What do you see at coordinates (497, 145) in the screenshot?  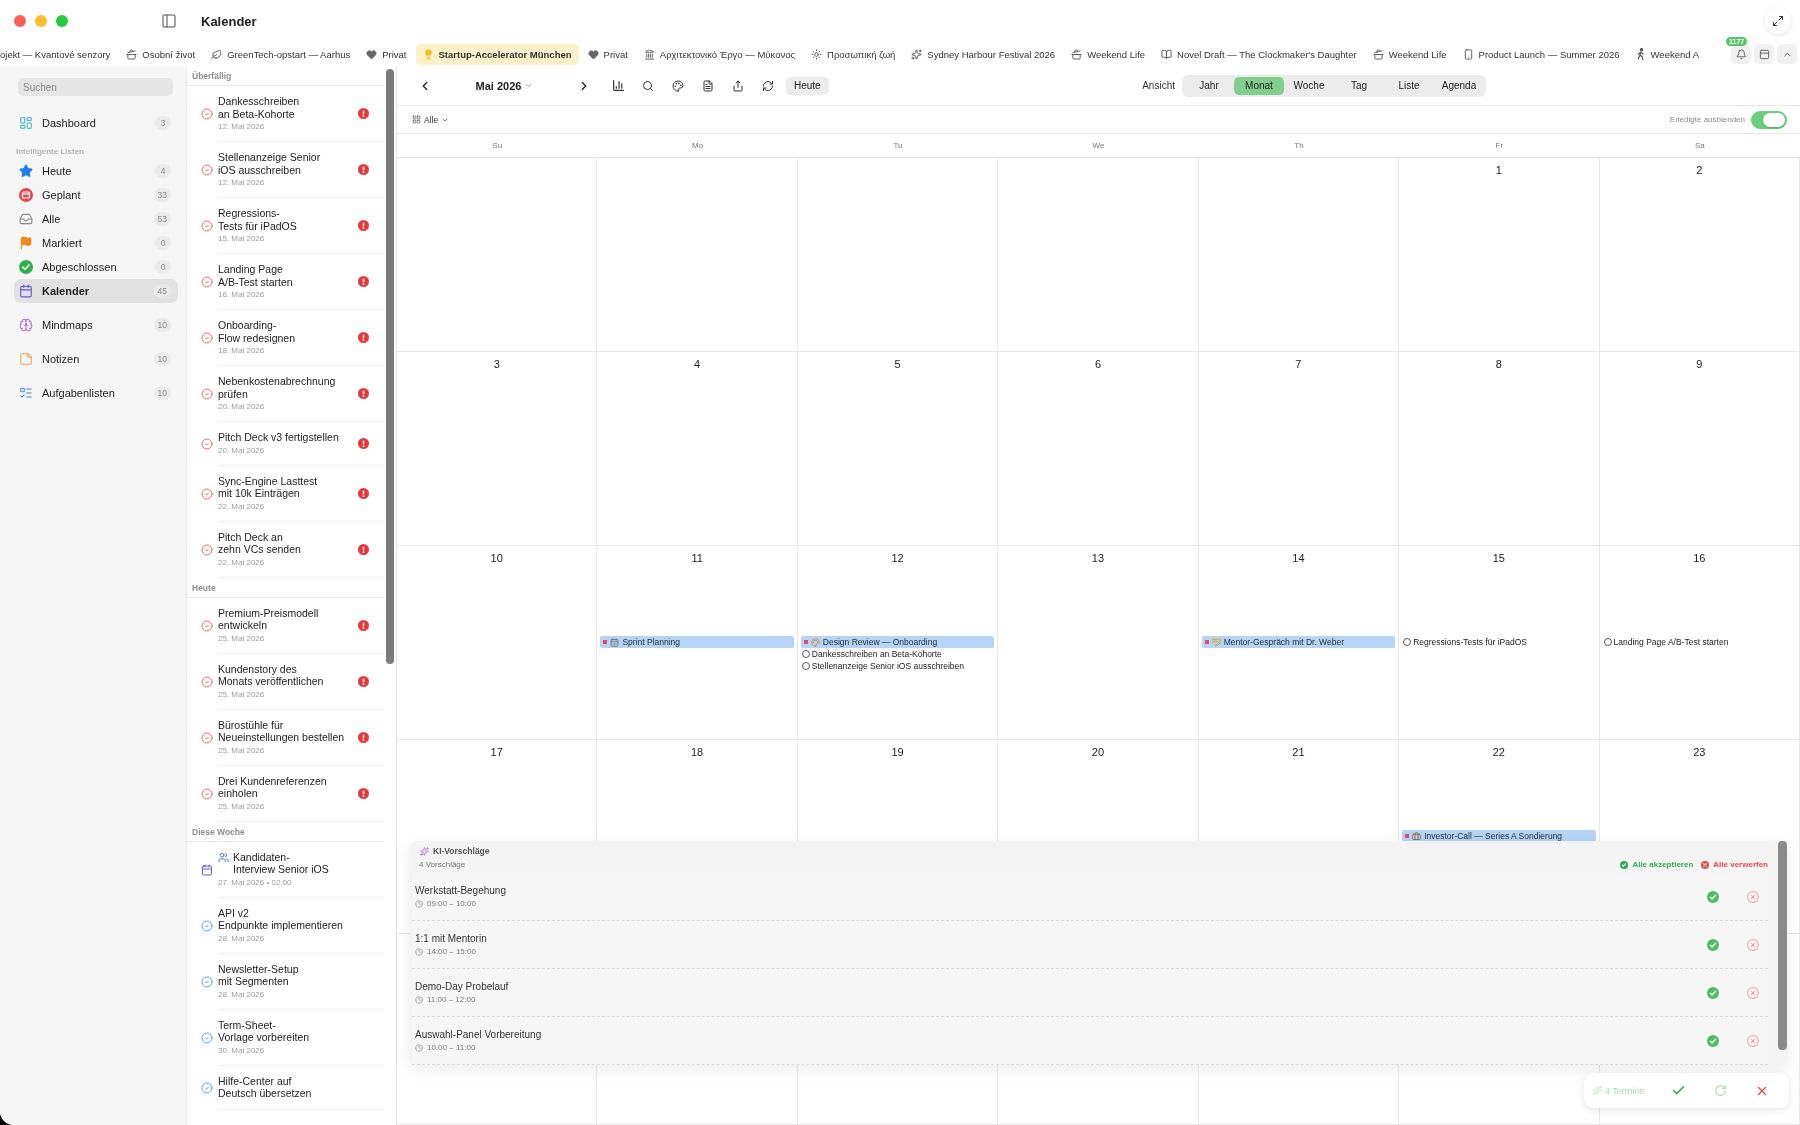 I see `weekday-label: Su` at bounding box center [497, 145].